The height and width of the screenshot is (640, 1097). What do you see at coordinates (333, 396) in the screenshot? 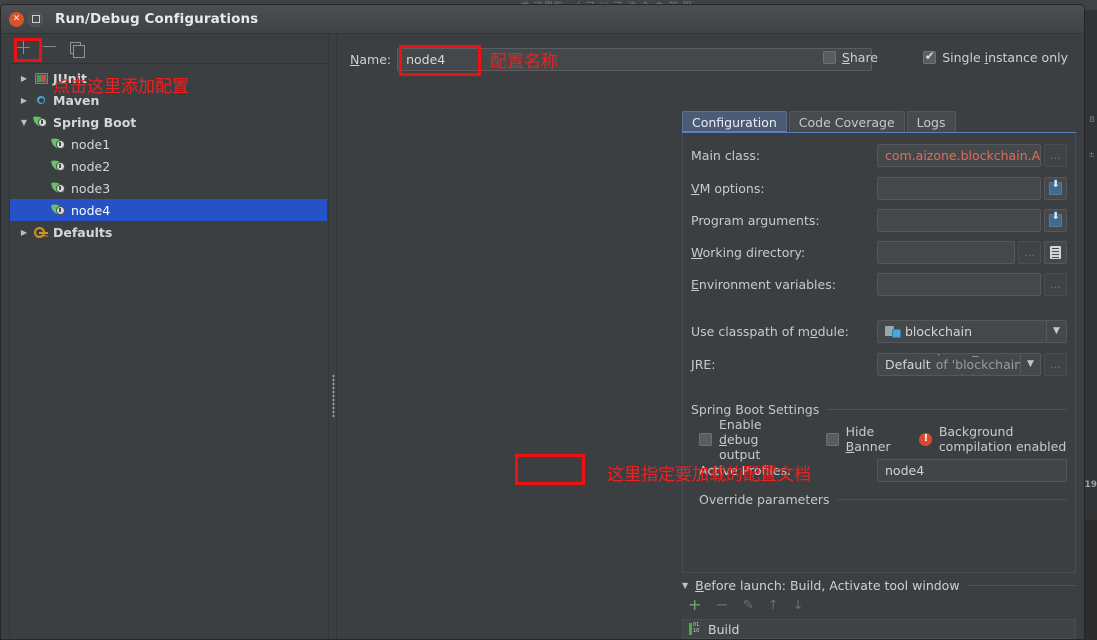
I see `splitter-handle` at bounding box center [333, 396].